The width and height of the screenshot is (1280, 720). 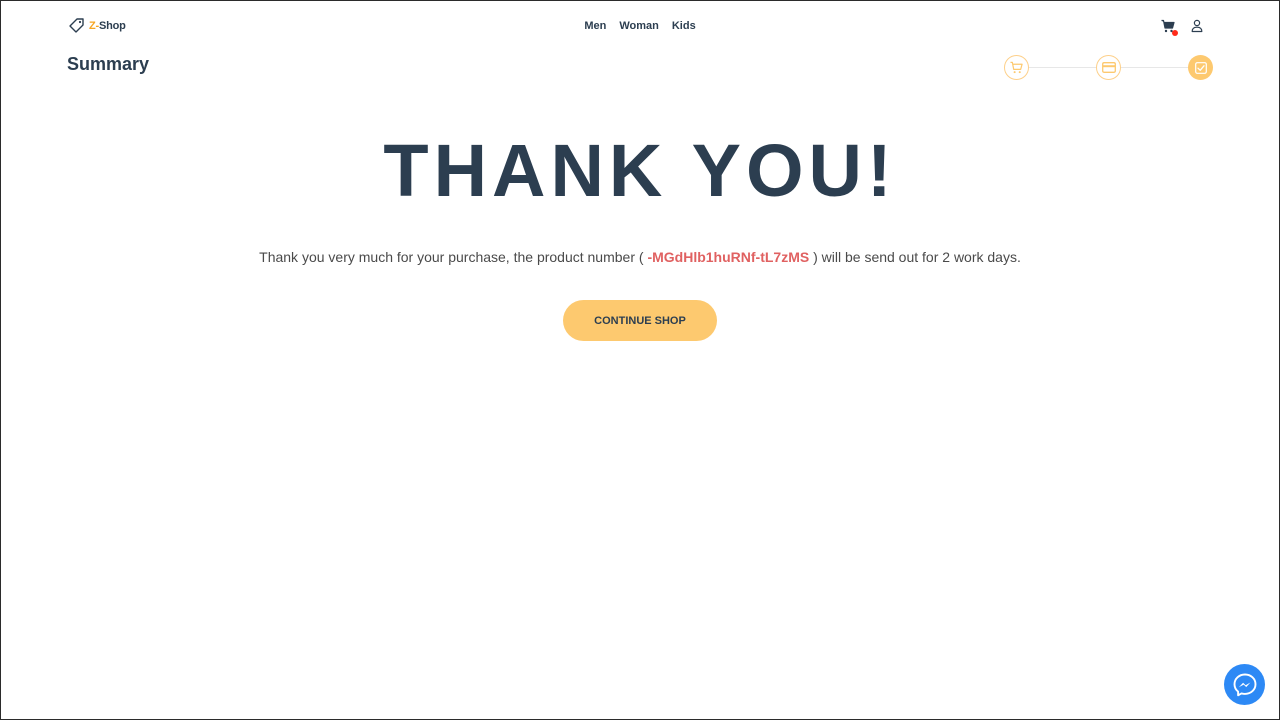 I want to click on main-nav: Men Woman Kids, so click(x=640, y=26).